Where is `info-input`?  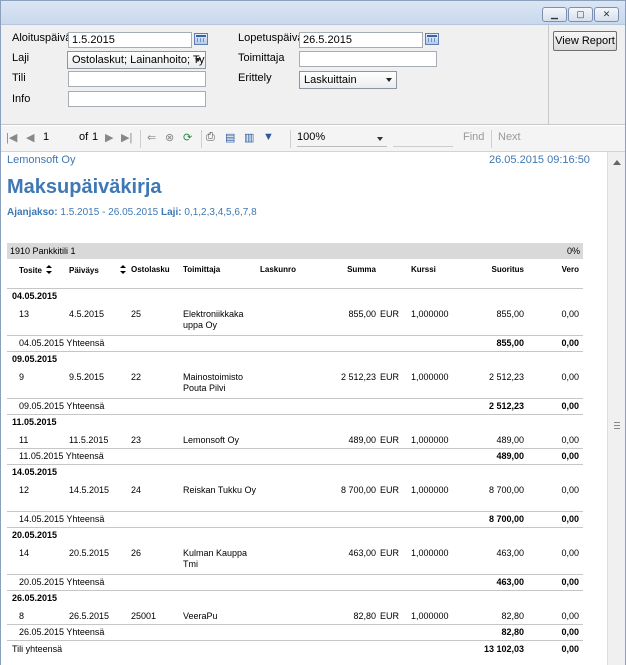
info-input is located at coordinates (137, 99).